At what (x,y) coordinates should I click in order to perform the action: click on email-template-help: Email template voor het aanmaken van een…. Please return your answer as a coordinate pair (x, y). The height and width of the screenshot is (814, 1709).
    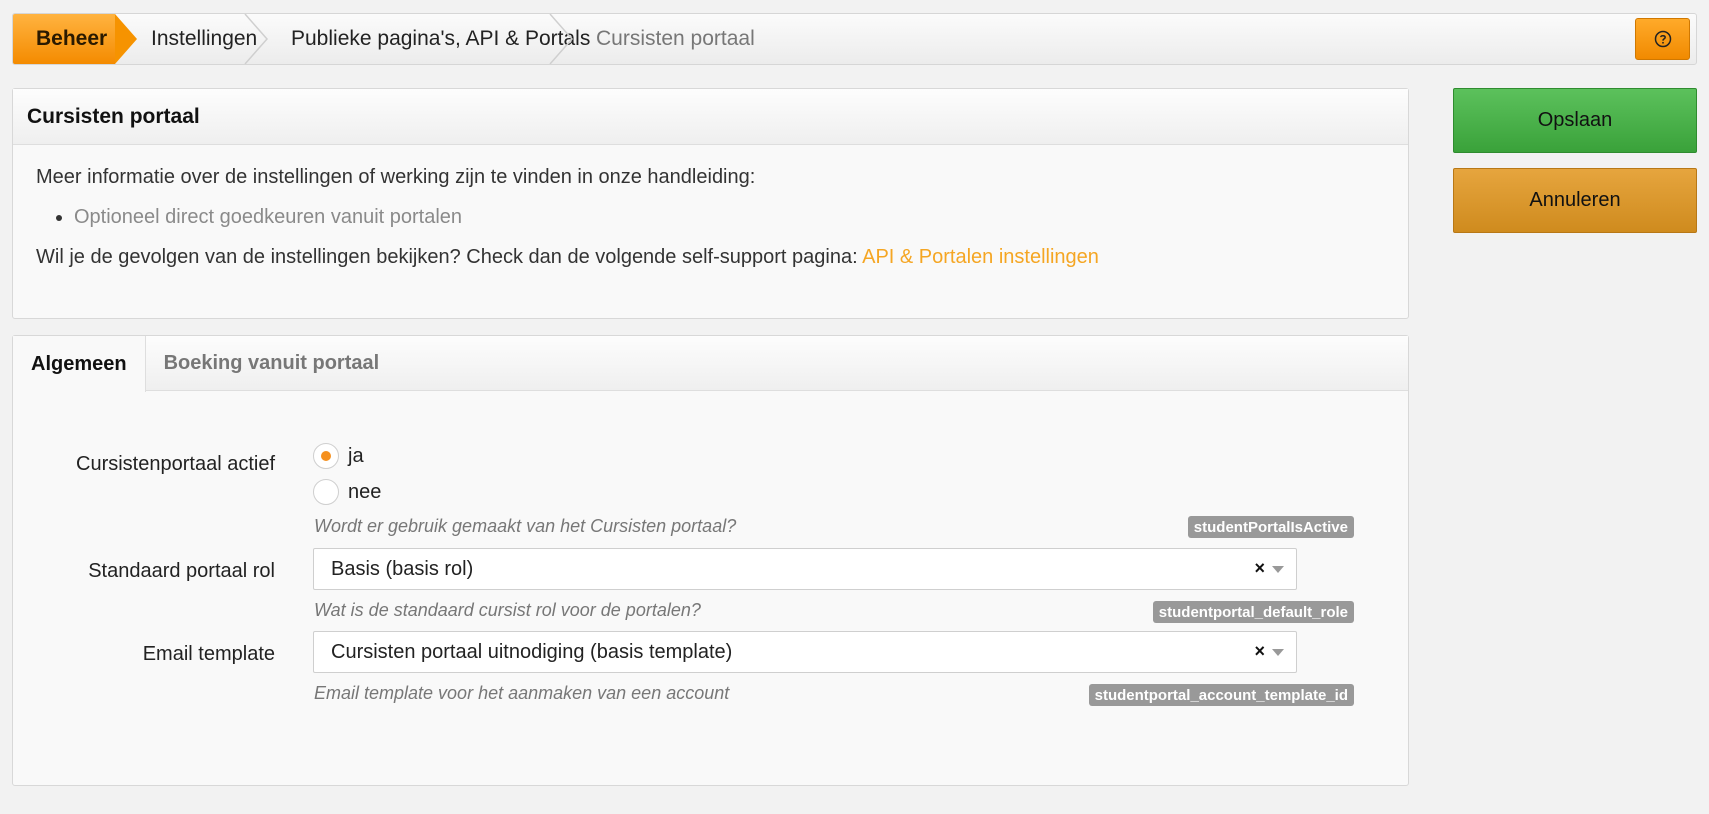
    Looking at the image, I should click on (522, 693).